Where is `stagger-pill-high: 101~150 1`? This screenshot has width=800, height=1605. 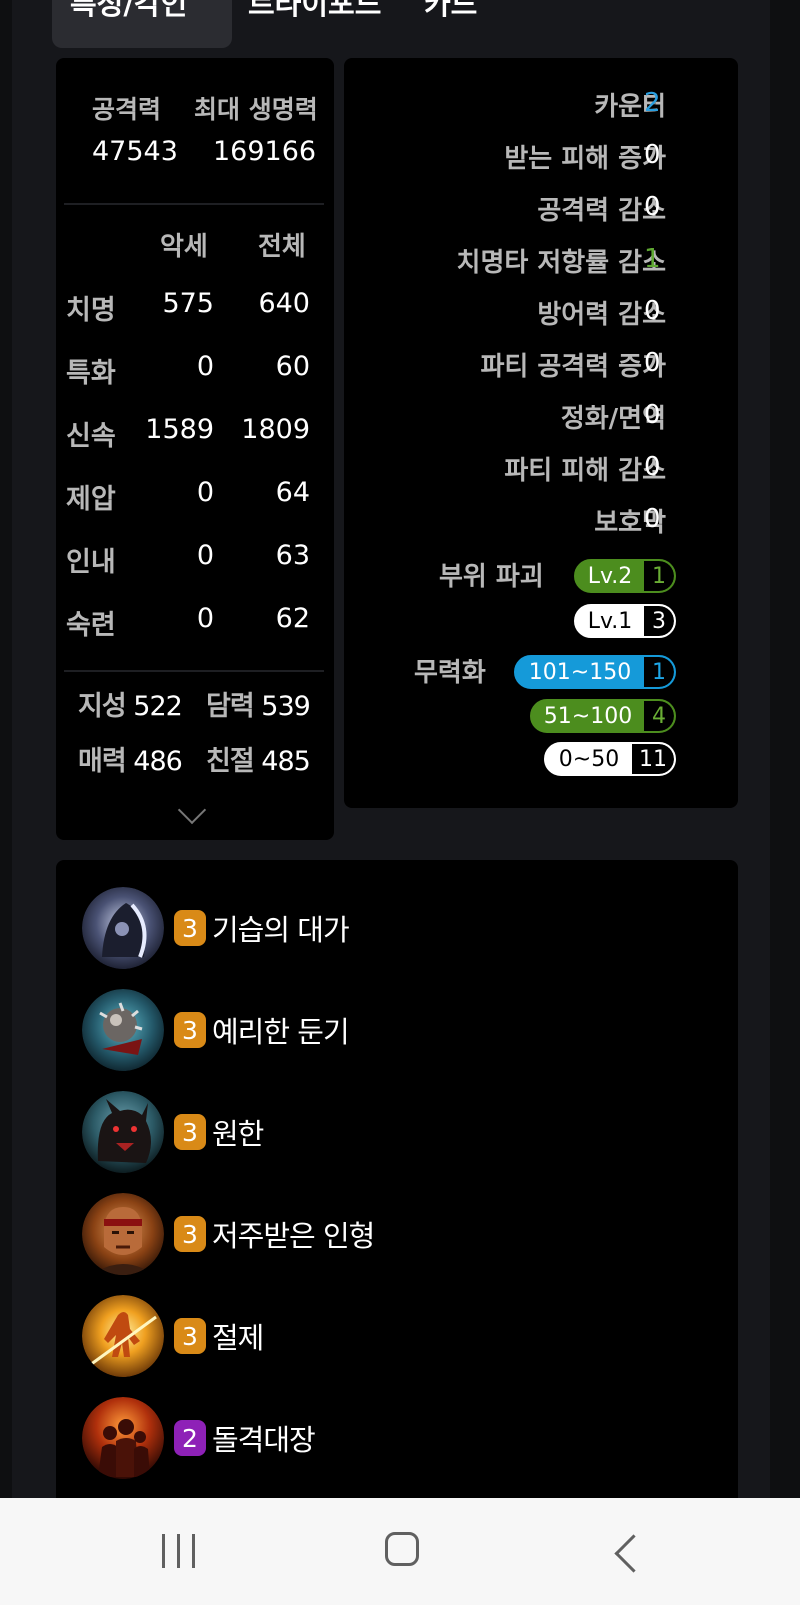
stagger-pill-high: 101~150 1 is located at coordinates (595, 672).